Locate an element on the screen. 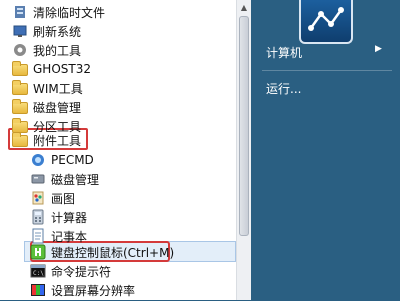 Image resolution: width=400 pixels, height=301 pixels. display-icon is located at coordinates (38, 290).